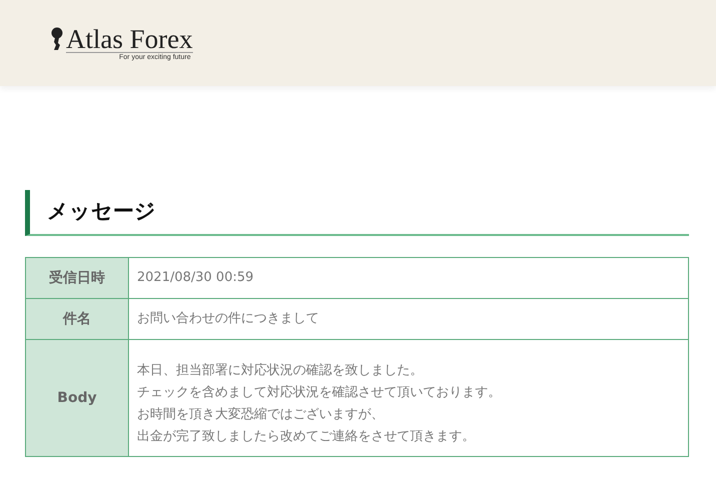 This screenshot has width=716, height=478. Describe the element at coordinates (129, 39) in the screenshot. I see `logo-name: Atlas Forex` at that location.